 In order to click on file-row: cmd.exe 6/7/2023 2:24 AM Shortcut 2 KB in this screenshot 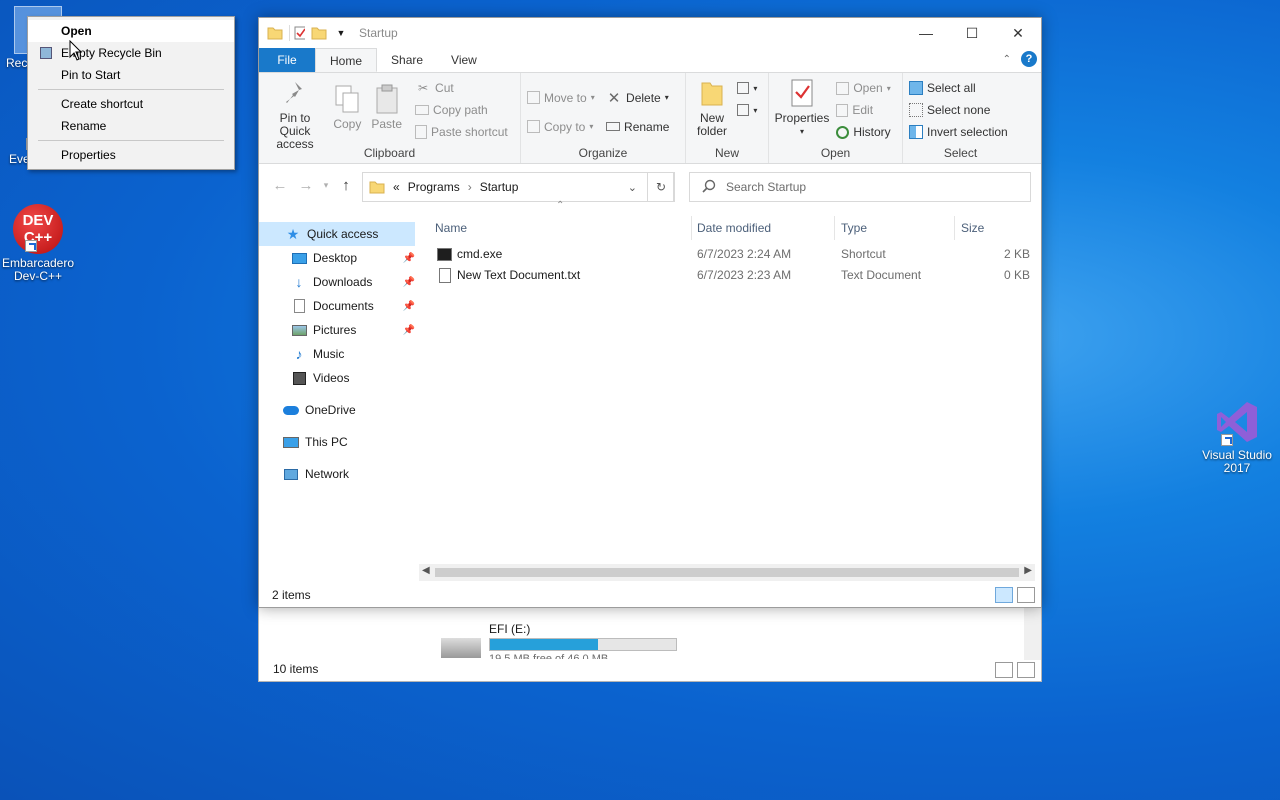, I will do `click(724, 254)`.